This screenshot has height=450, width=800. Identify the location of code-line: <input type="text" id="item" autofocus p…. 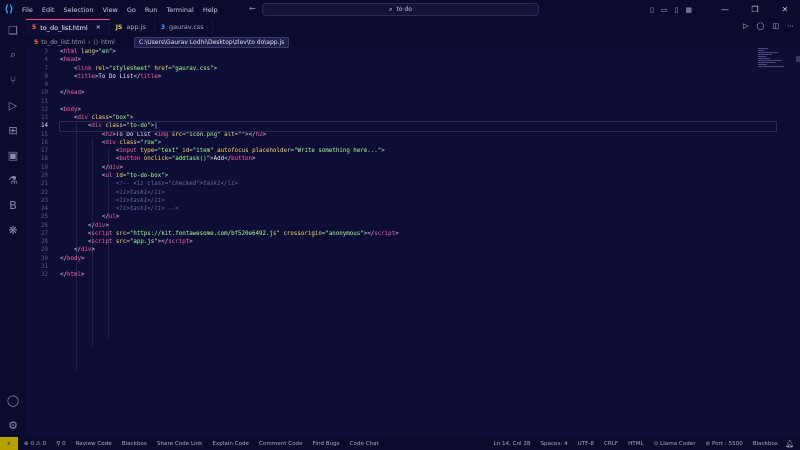
(250, 151).